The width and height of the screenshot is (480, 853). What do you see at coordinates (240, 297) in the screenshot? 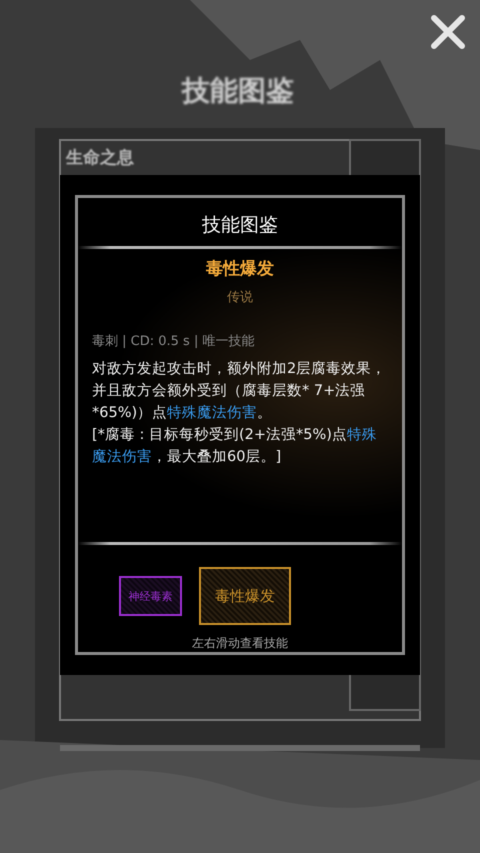
I see `skill-rarity: 传说` at bounding box center [240, 297].